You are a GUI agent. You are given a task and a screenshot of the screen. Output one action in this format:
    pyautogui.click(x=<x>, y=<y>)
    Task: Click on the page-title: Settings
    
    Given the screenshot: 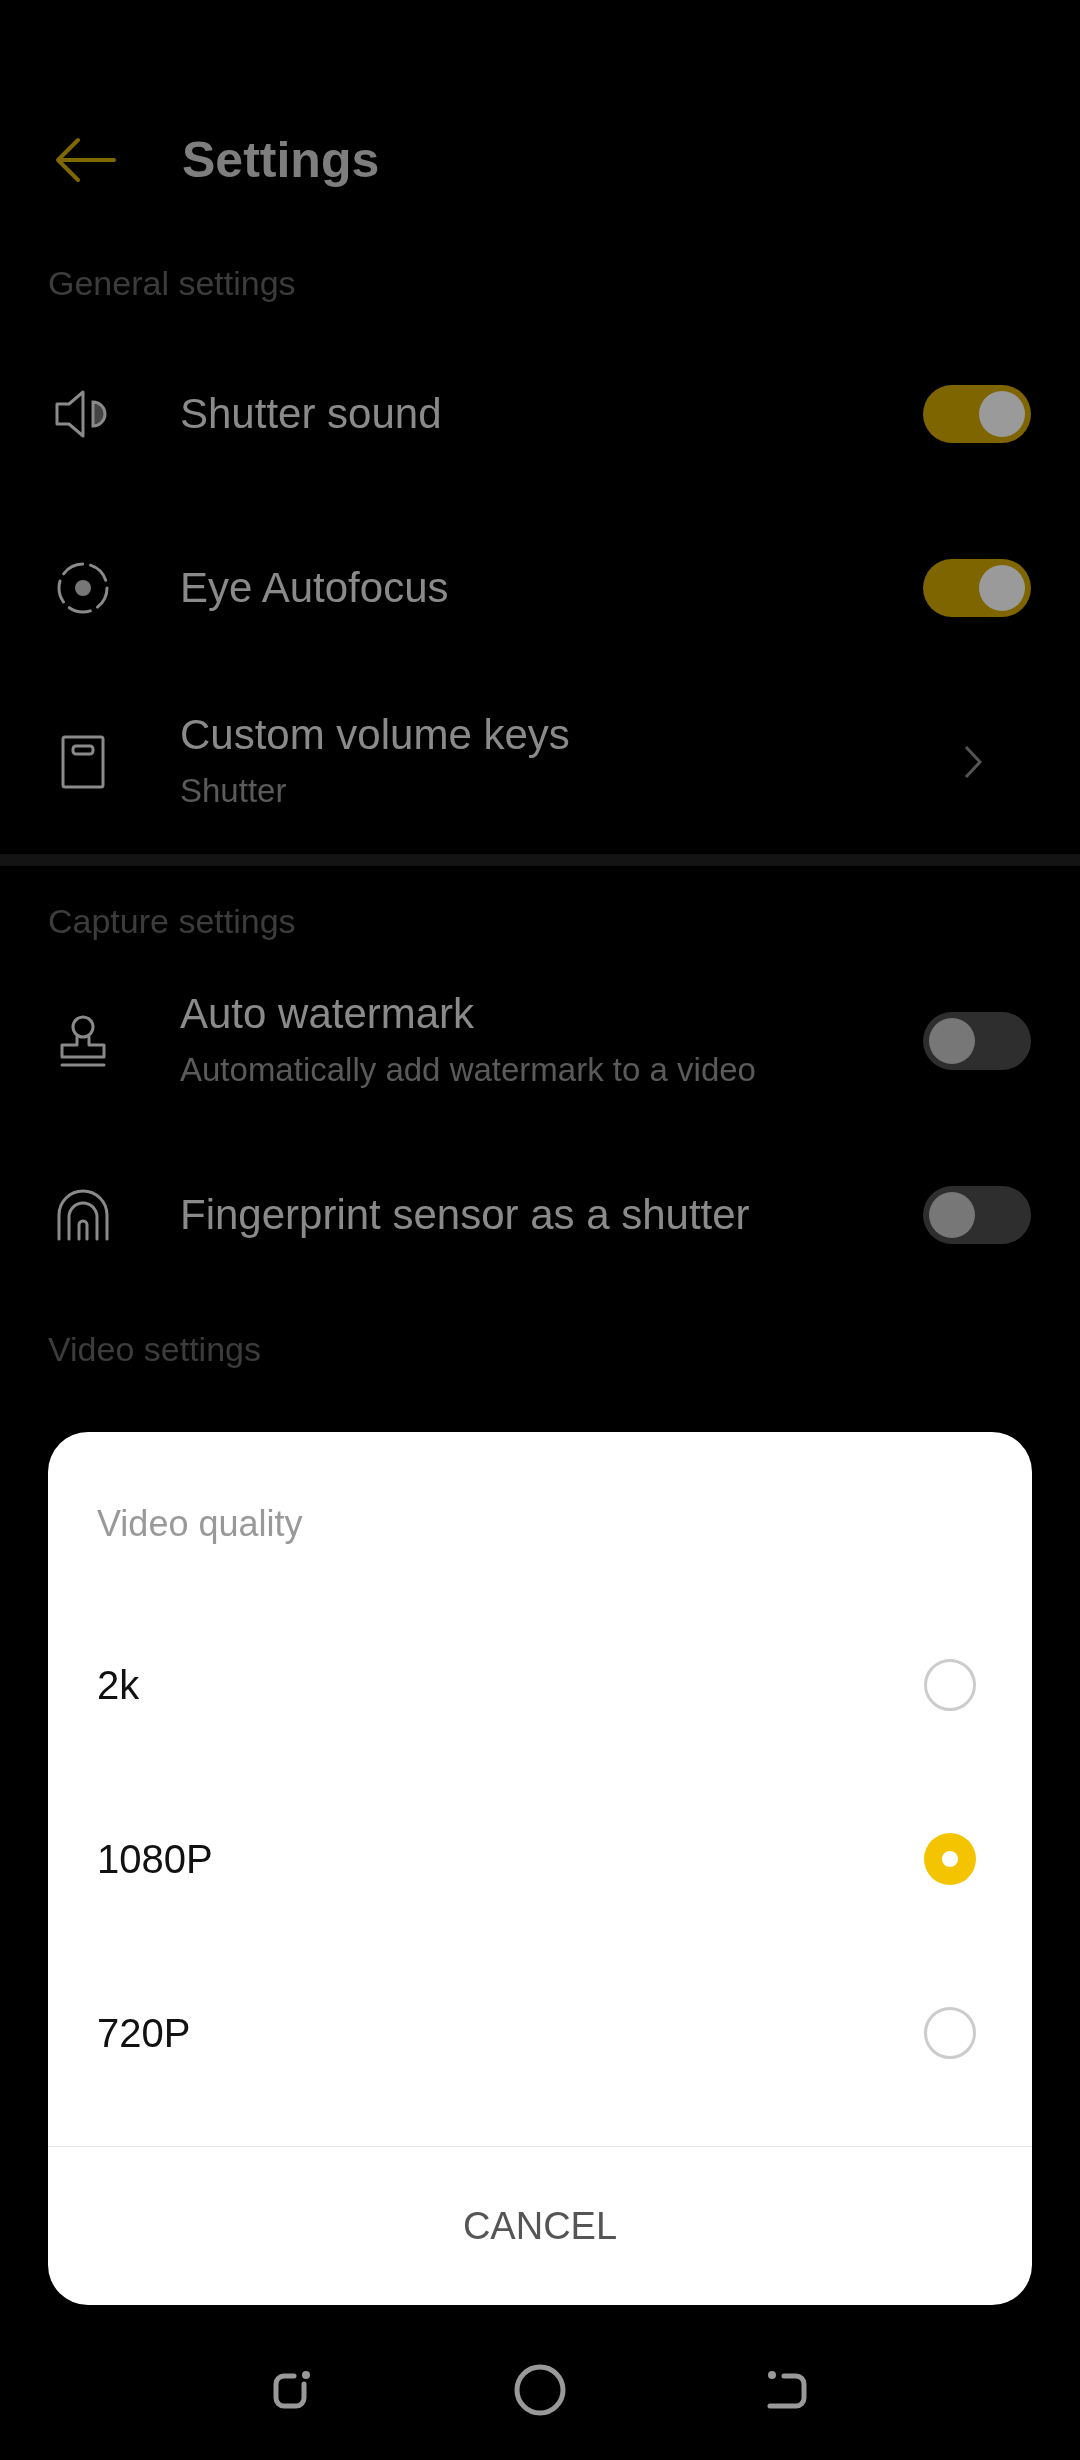 What is the action you would take?
    pyautogui.click(x=281, y=160)
    